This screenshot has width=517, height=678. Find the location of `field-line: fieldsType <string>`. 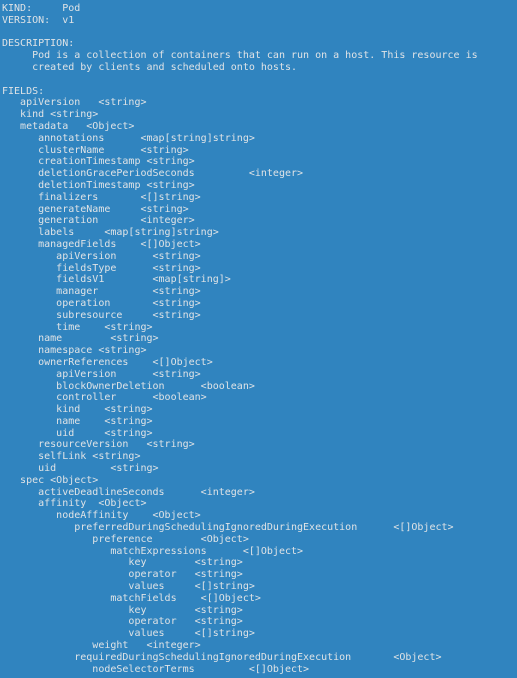

field-line: fieldsType <string> is located at coordinates (101, 268).